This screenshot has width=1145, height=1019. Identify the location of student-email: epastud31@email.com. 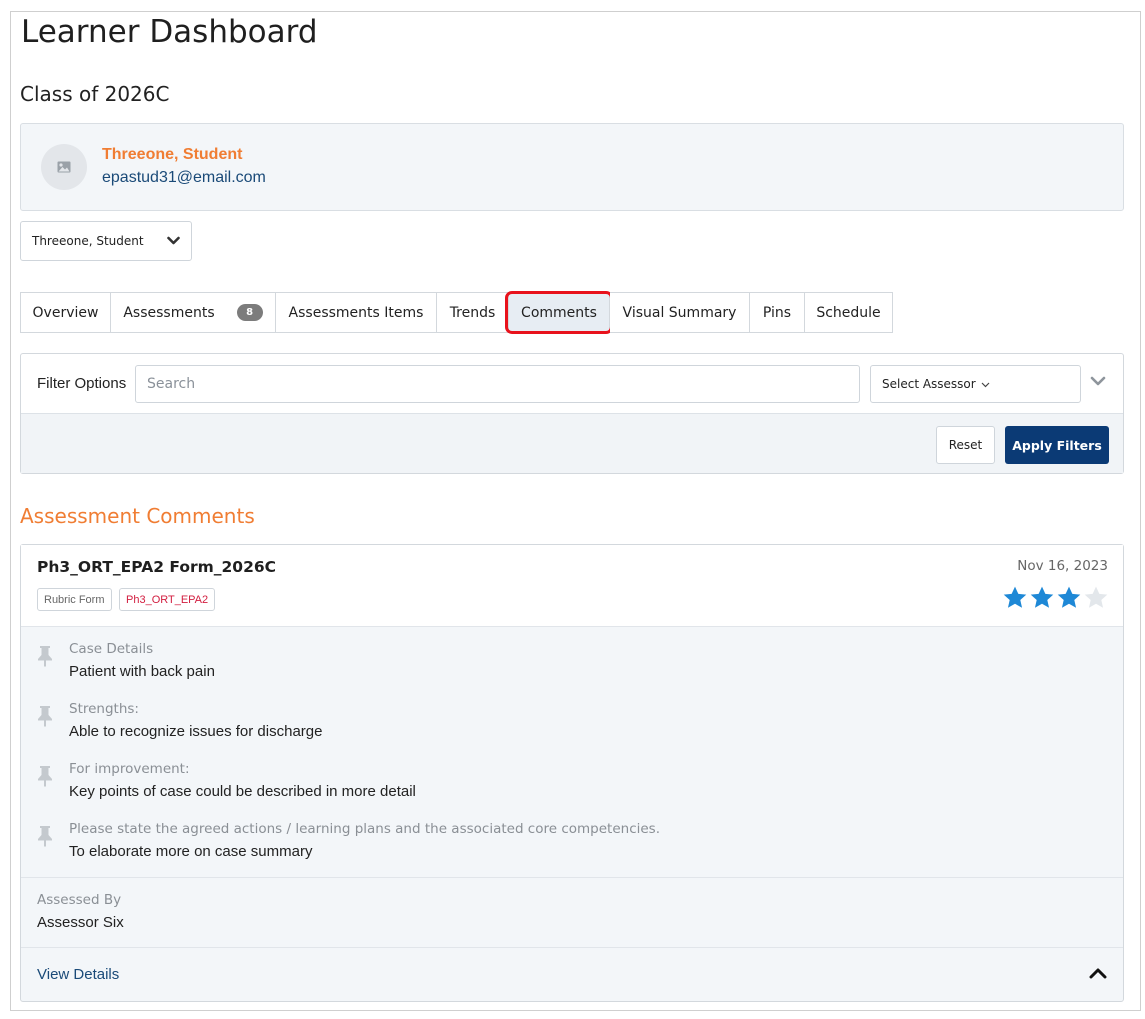
(184, 177).